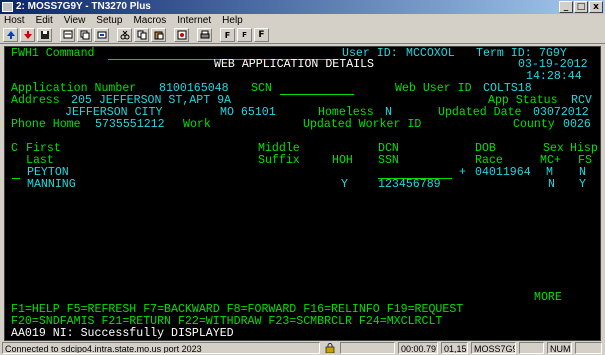 The image size is (605, 355). I want to click on save-icon, so click(44, 35).